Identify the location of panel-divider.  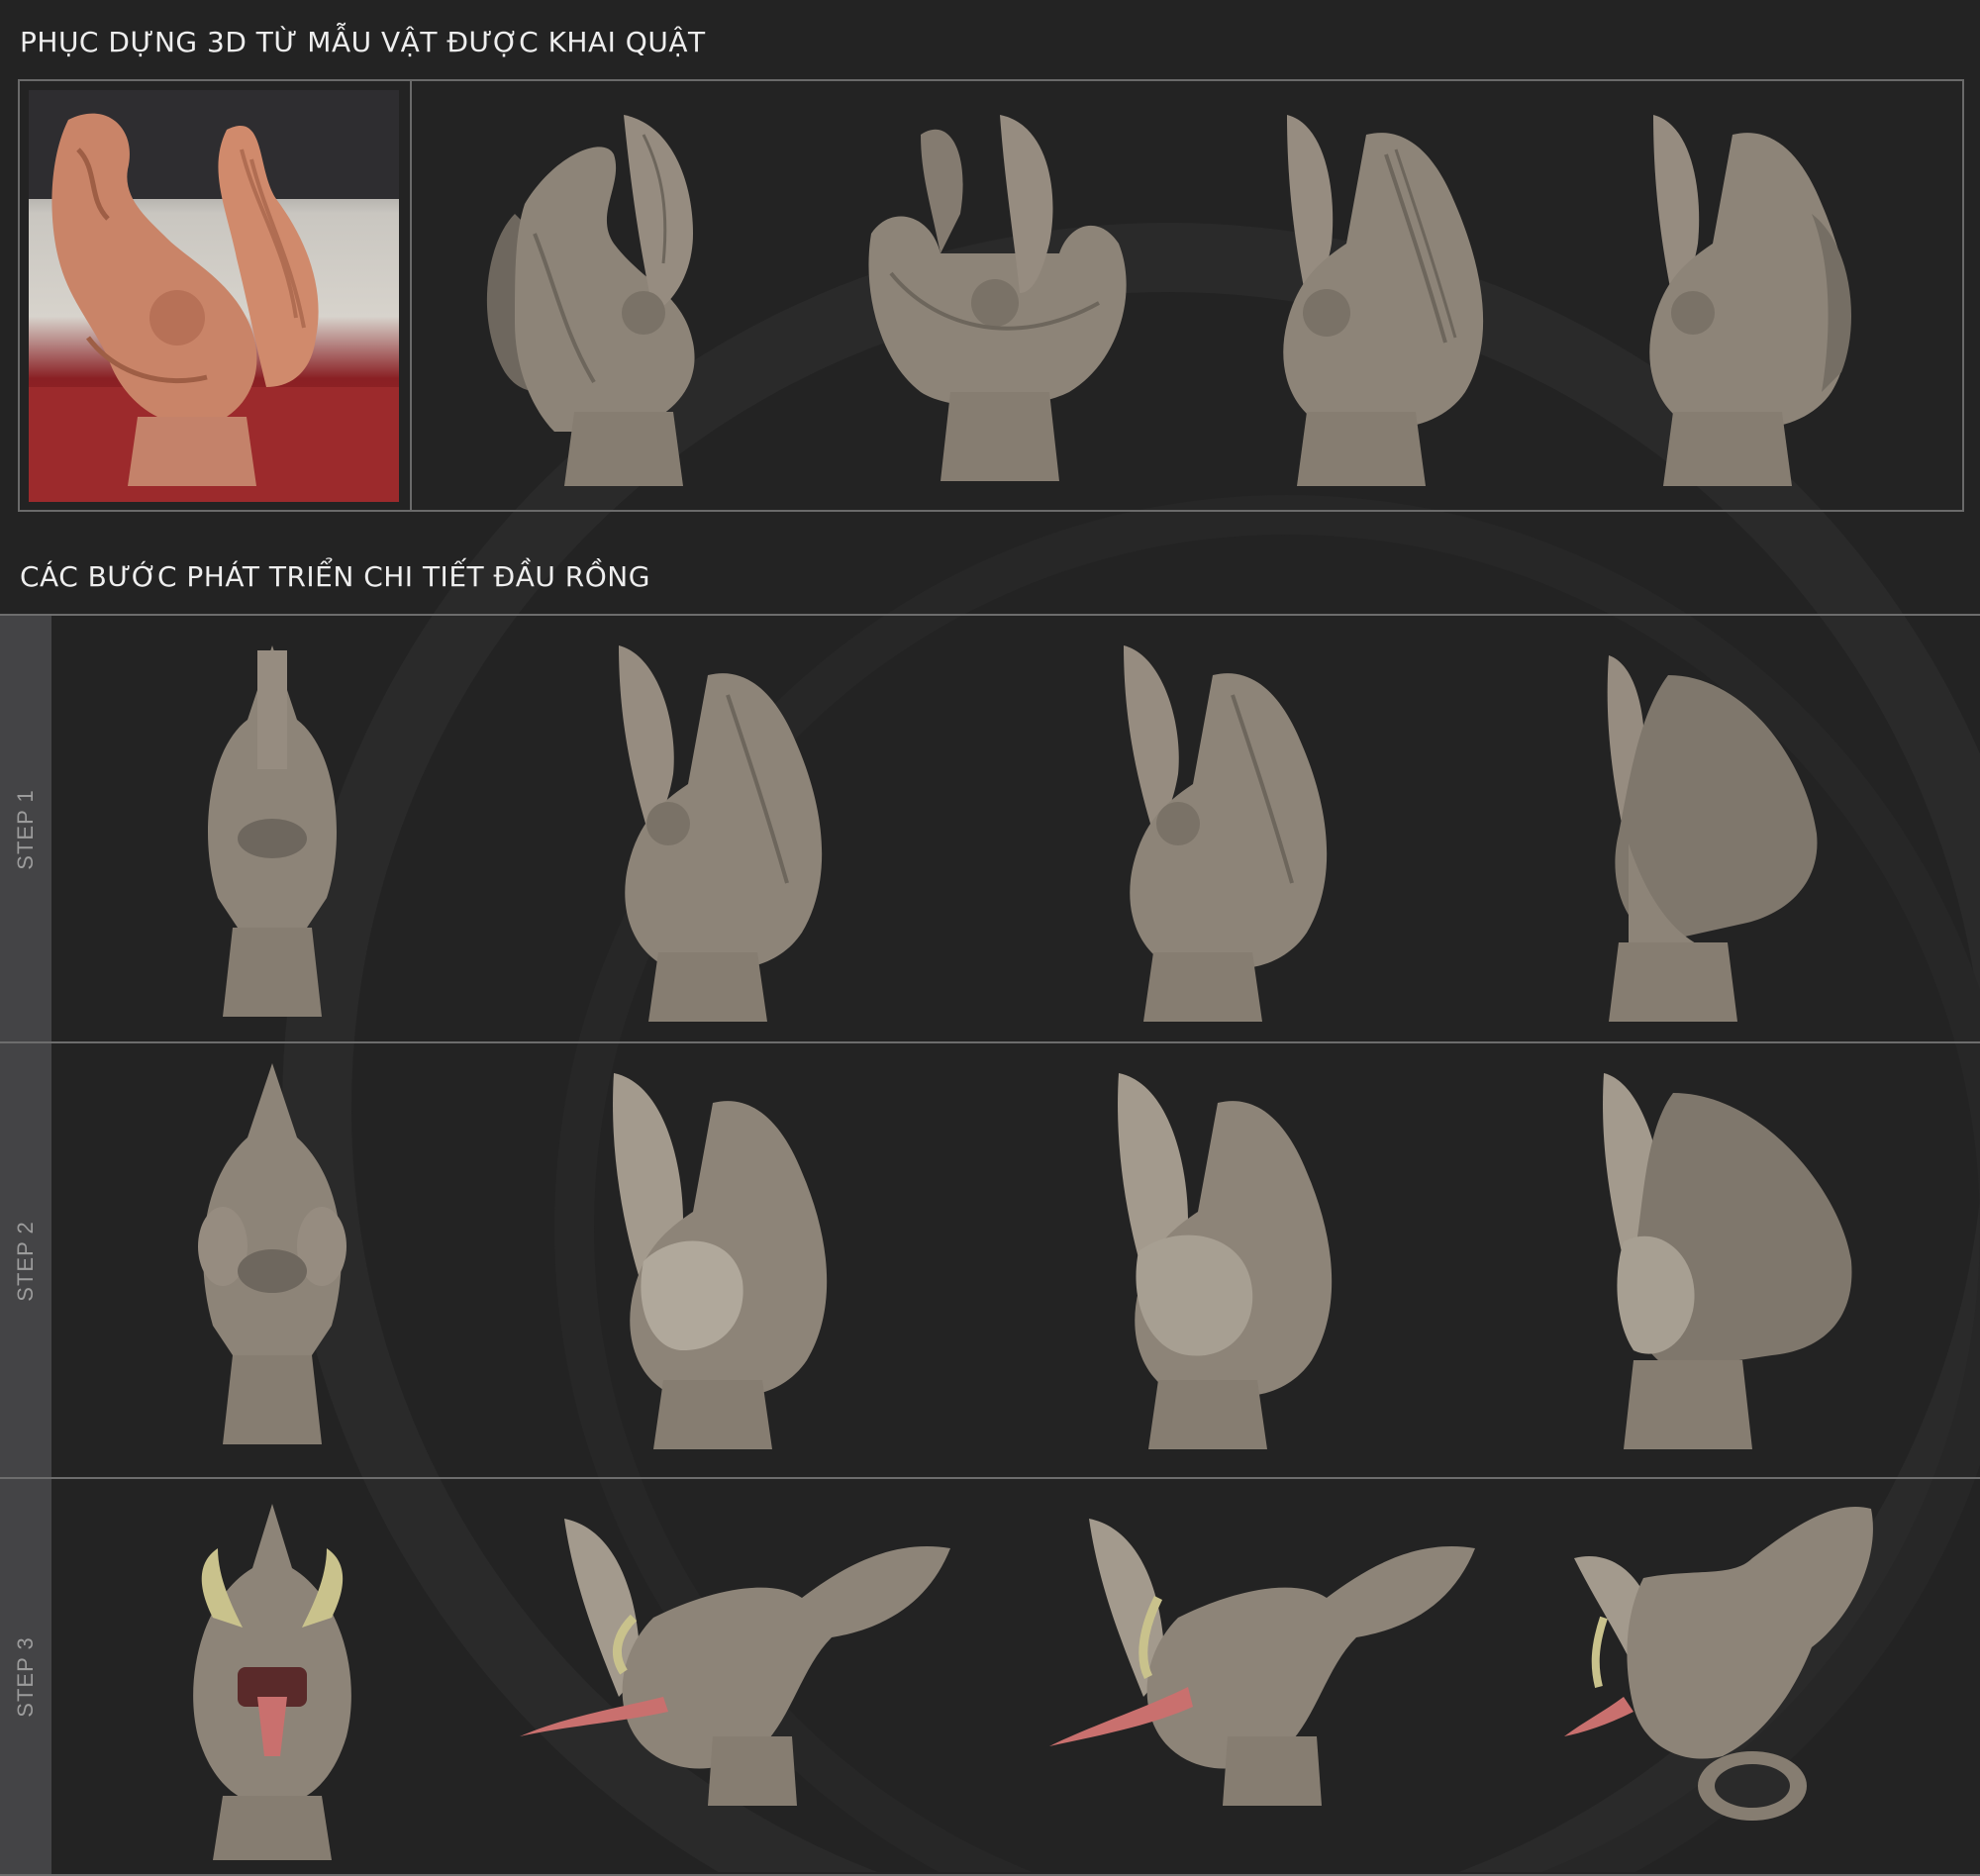
(411, 295).